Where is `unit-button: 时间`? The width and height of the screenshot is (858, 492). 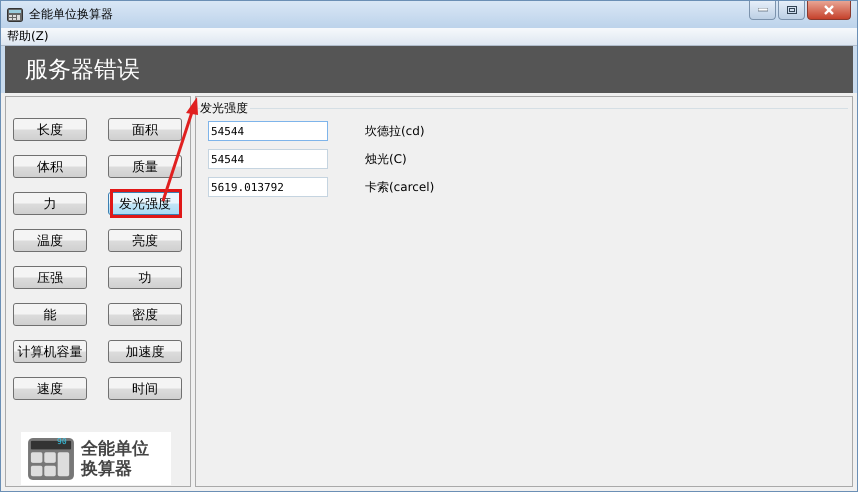
unit-button: 时间 is located at coordinates (145, 388).